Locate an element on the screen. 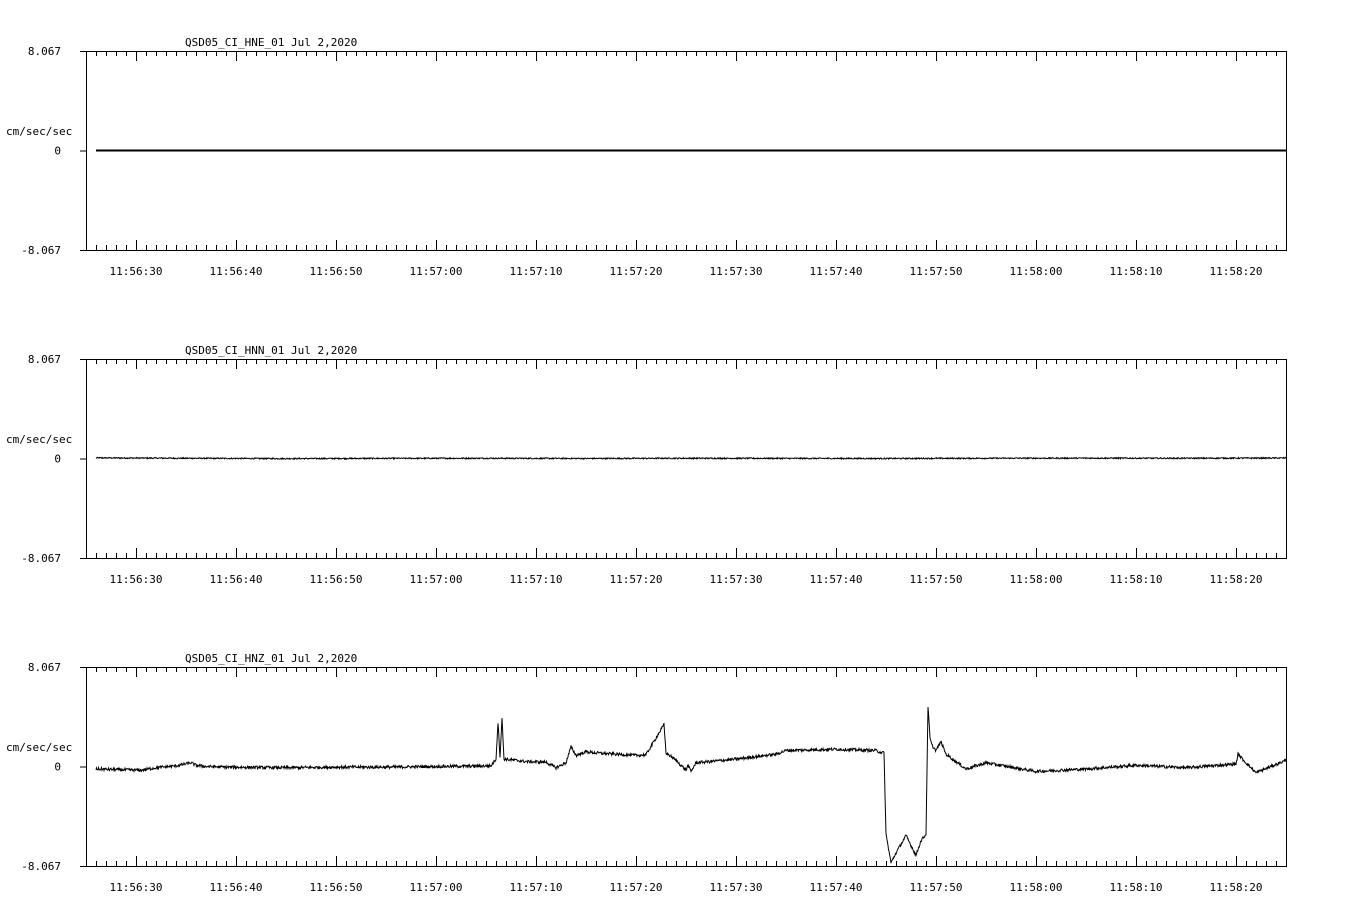 The image size is (1358, 924). panel-title: QSD05_CI_HNZ_01 Jul 2,2020 is located at coordinates (271, 658).